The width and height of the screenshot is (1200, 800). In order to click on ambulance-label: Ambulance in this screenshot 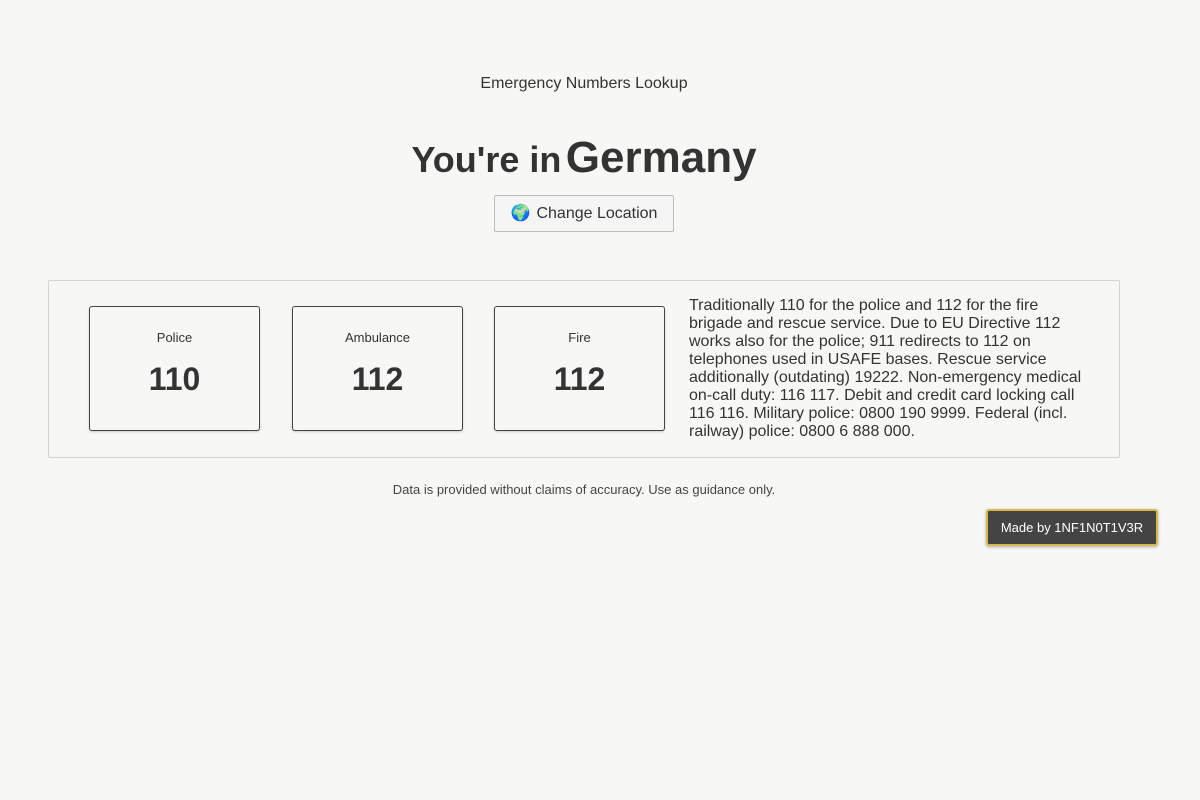, I will do `click(377, 337)`.